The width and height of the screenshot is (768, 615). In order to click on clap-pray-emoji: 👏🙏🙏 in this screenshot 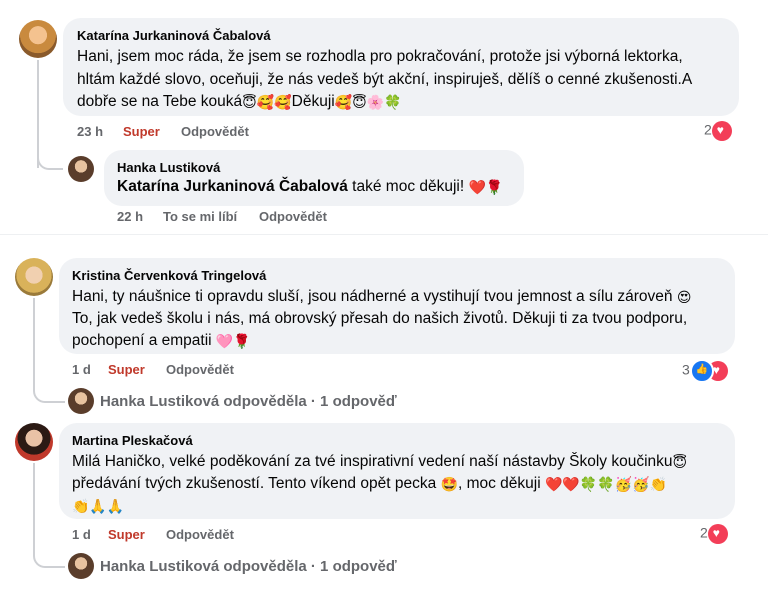, I will do `click(98, 505)`.